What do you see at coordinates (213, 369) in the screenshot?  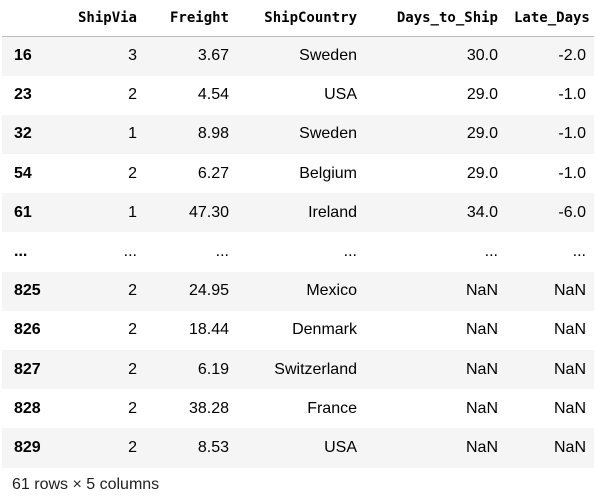 I see `freight-cell: 6.19` at bounding box center [213, 369].